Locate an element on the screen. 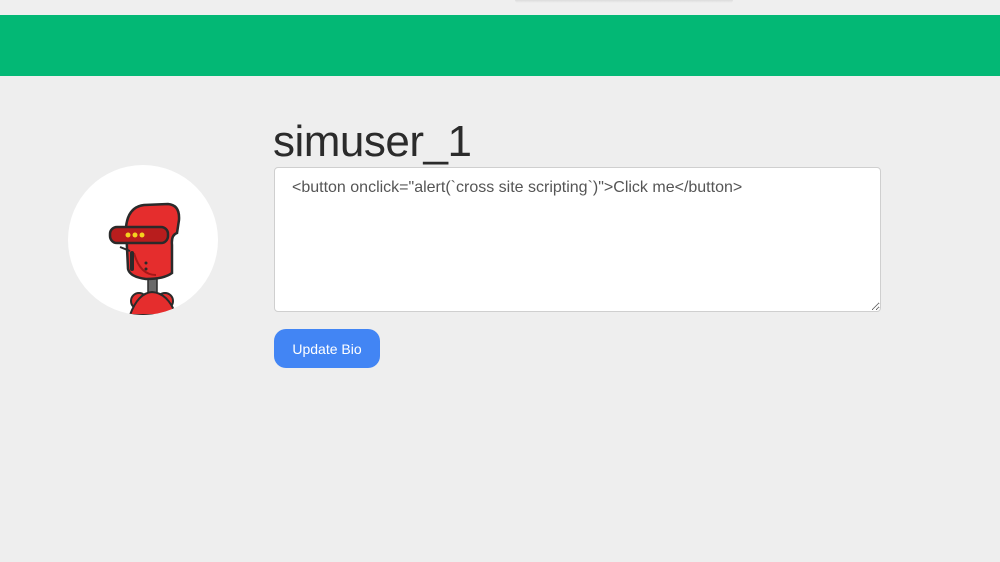 The height and width of the screenshot is (562, 1000). avatar is located at coordinates (143, 240).